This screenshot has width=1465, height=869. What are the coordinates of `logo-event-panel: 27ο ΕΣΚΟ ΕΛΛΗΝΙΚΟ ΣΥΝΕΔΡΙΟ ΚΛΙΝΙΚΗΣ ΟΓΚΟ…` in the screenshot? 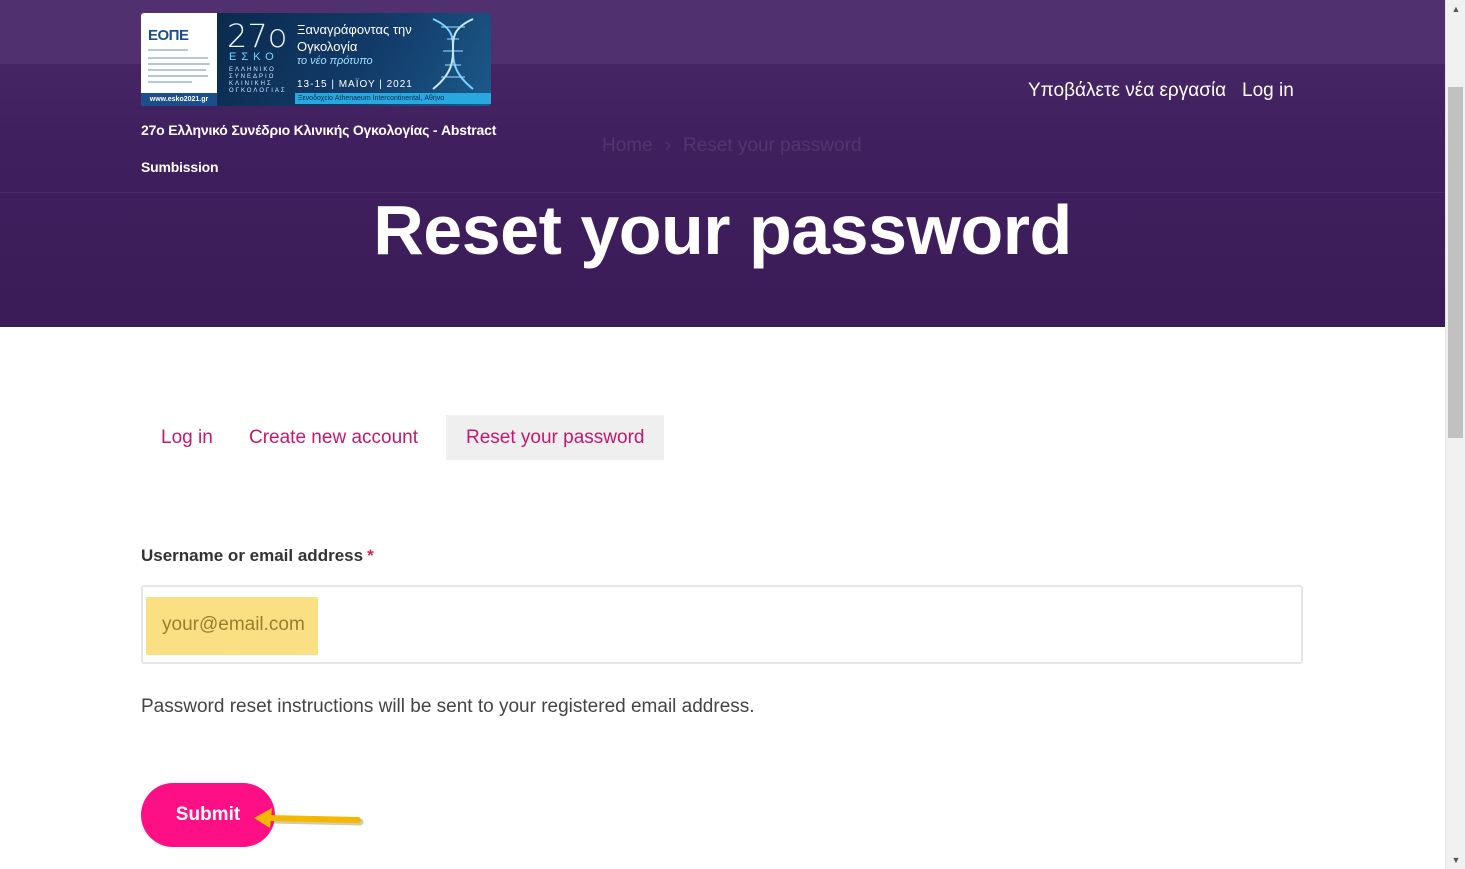 It's located at (354, 59).